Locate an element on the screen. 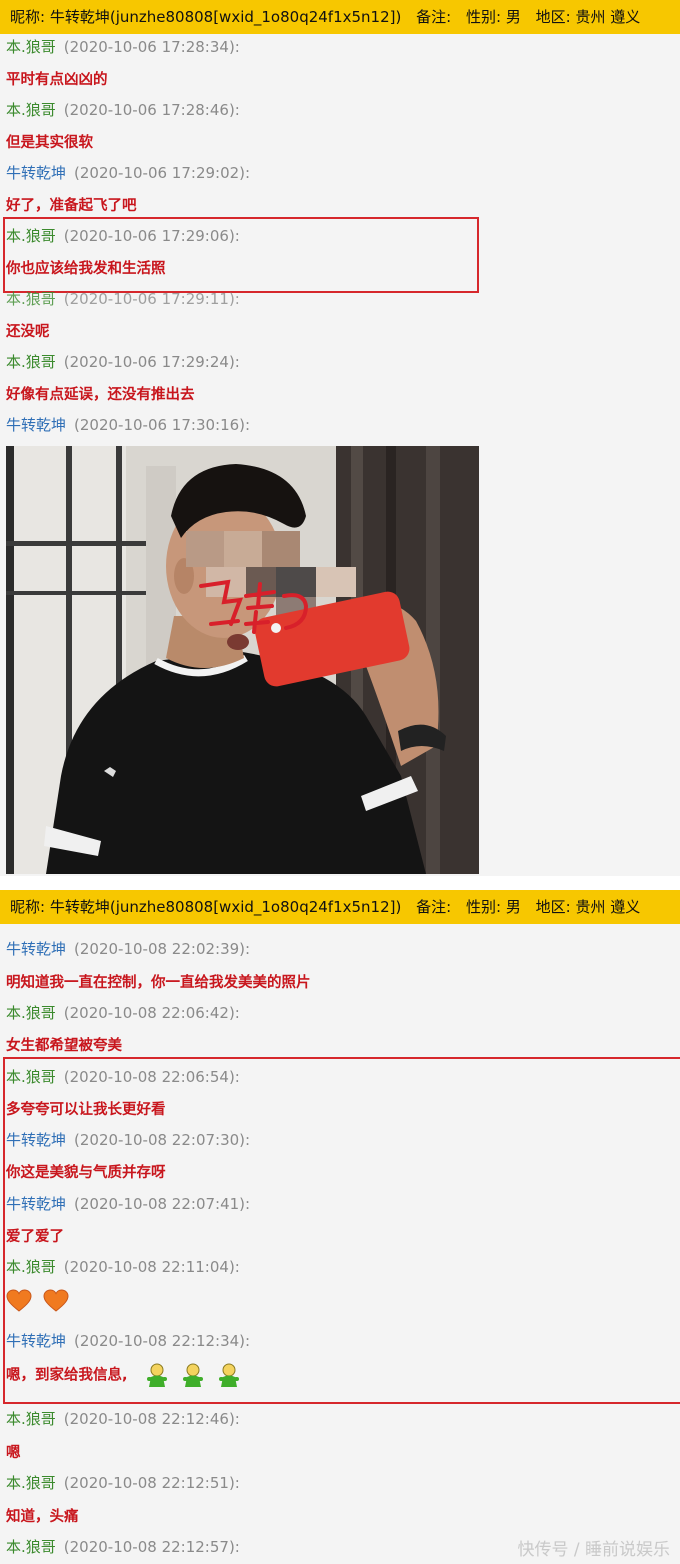 This screenshot has height=1564, width=680. timestamp: (2020-10-08 22:12:34): is located at coordinates (162, 1341).